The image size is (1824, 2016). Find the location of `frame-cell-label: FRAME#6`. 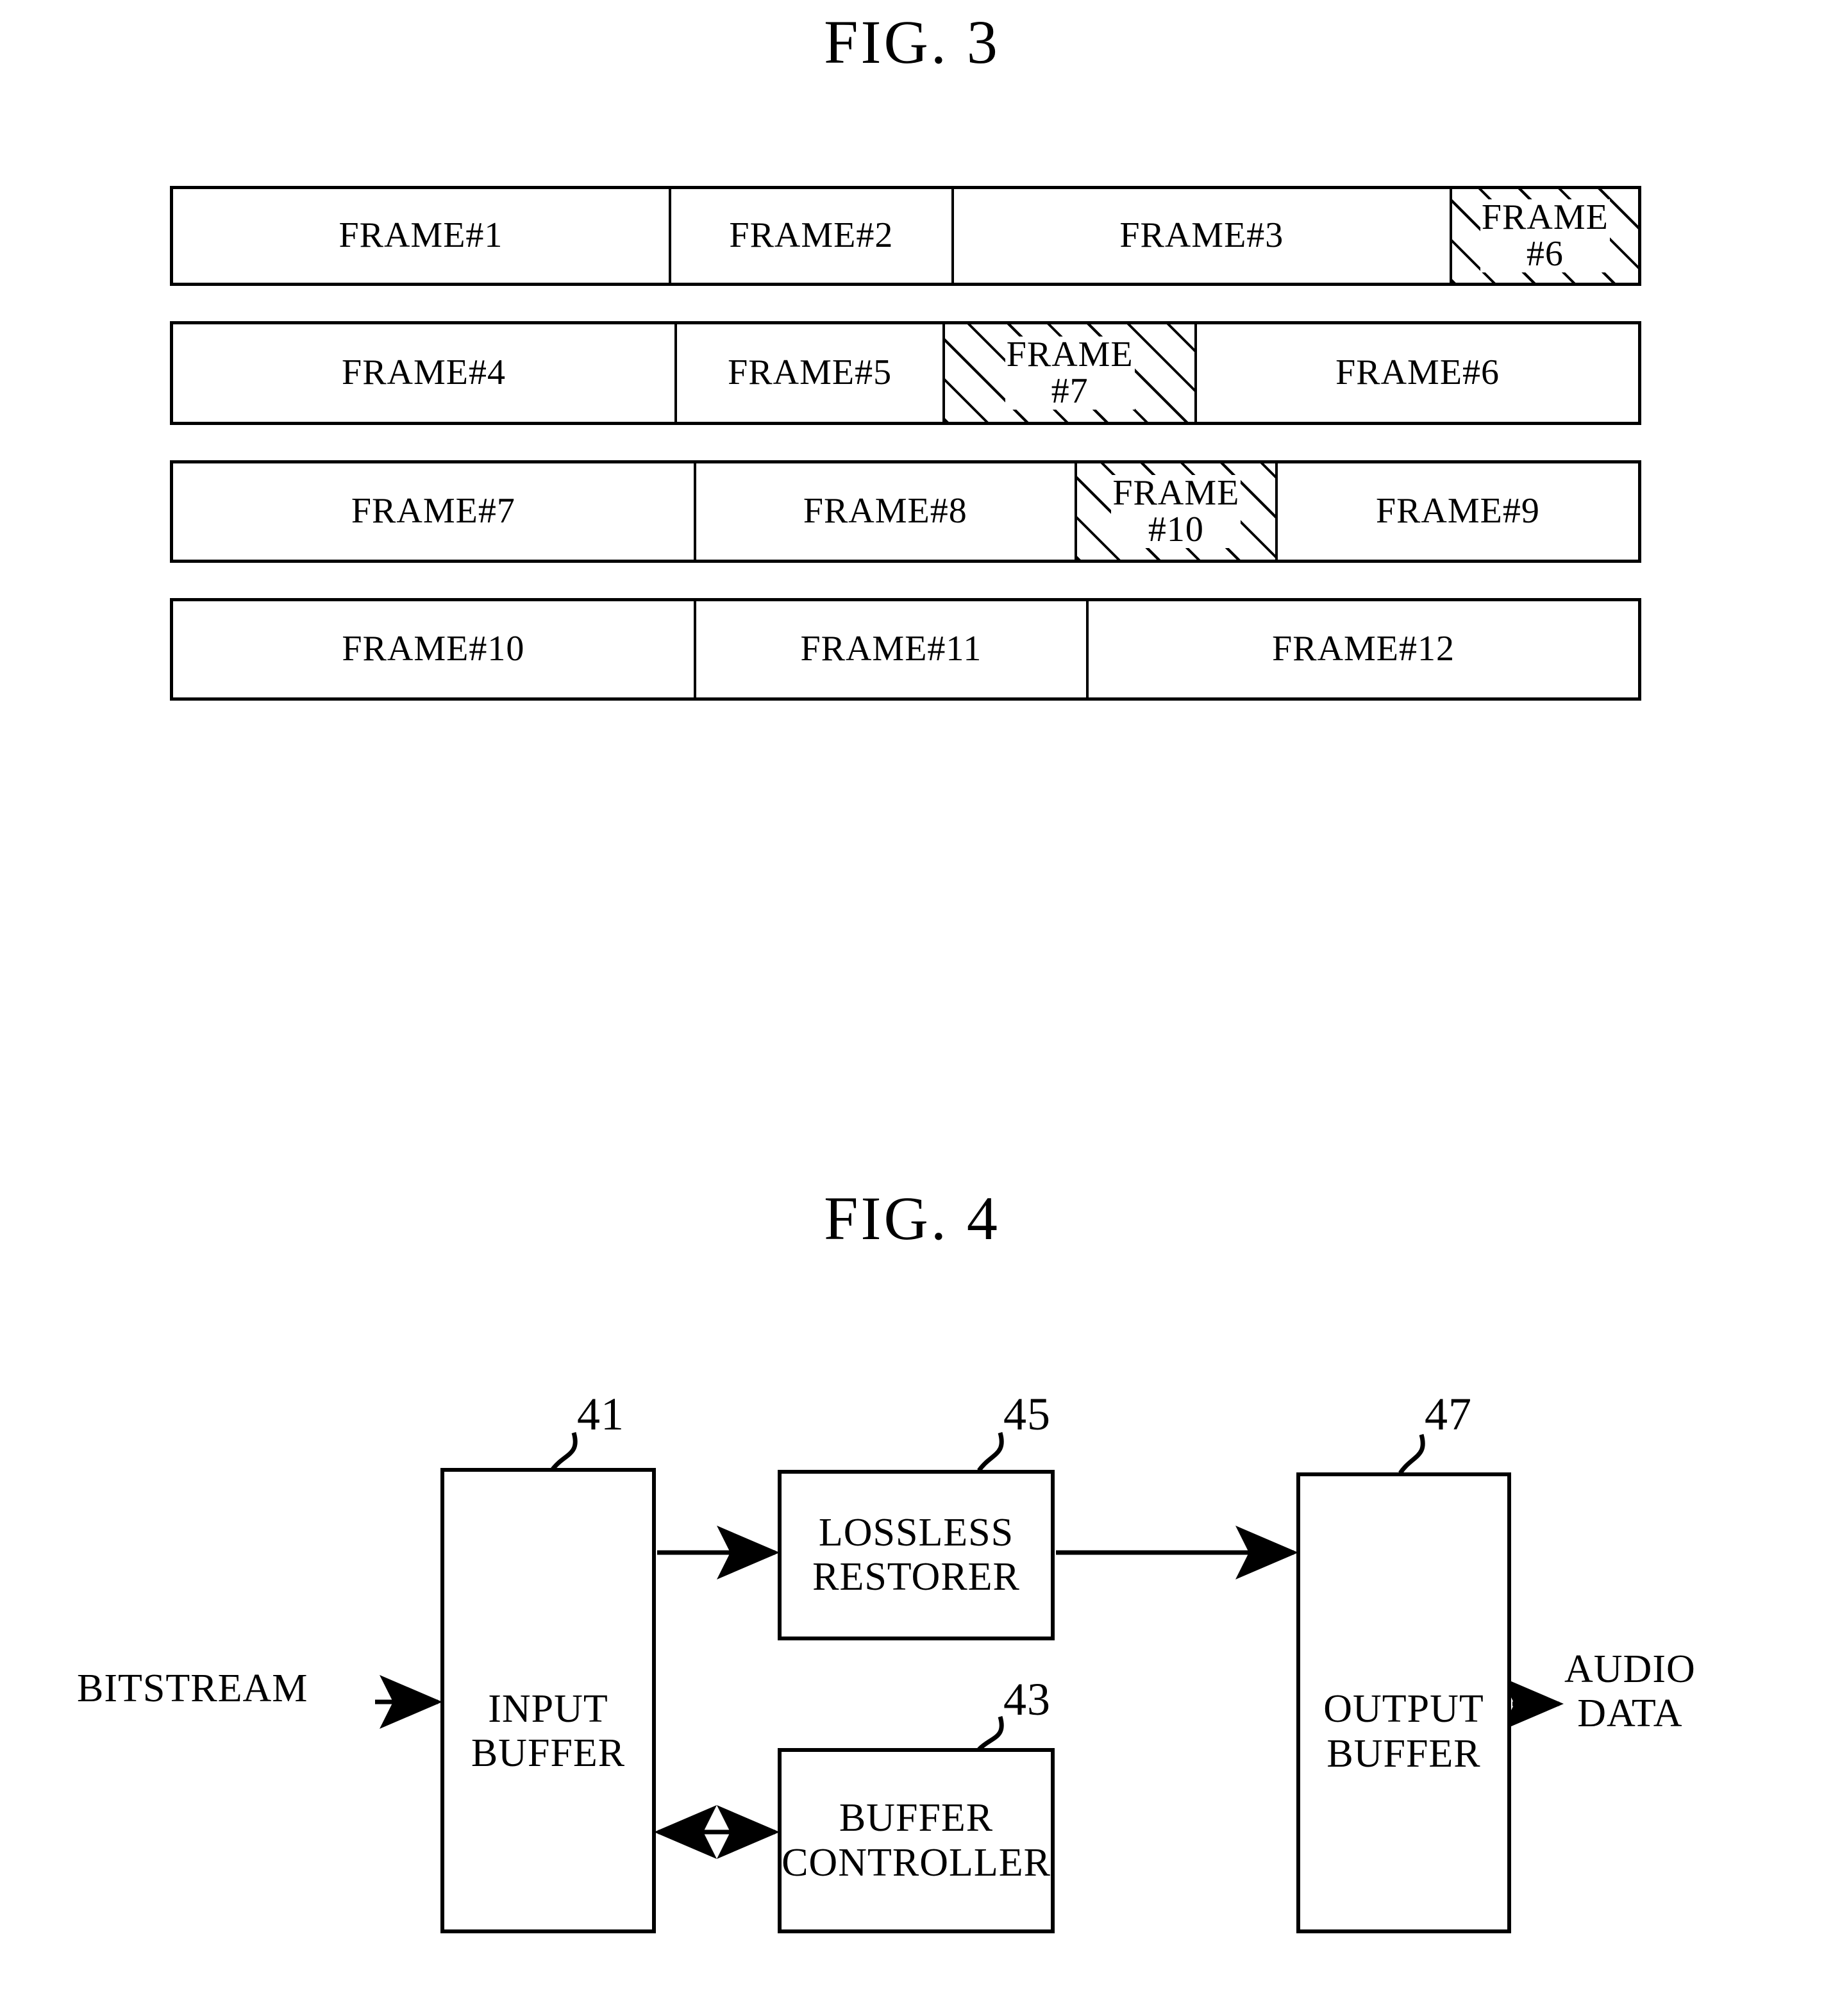

frame-cell-label: FRAME#6 is located at coordinates (1417, 373).